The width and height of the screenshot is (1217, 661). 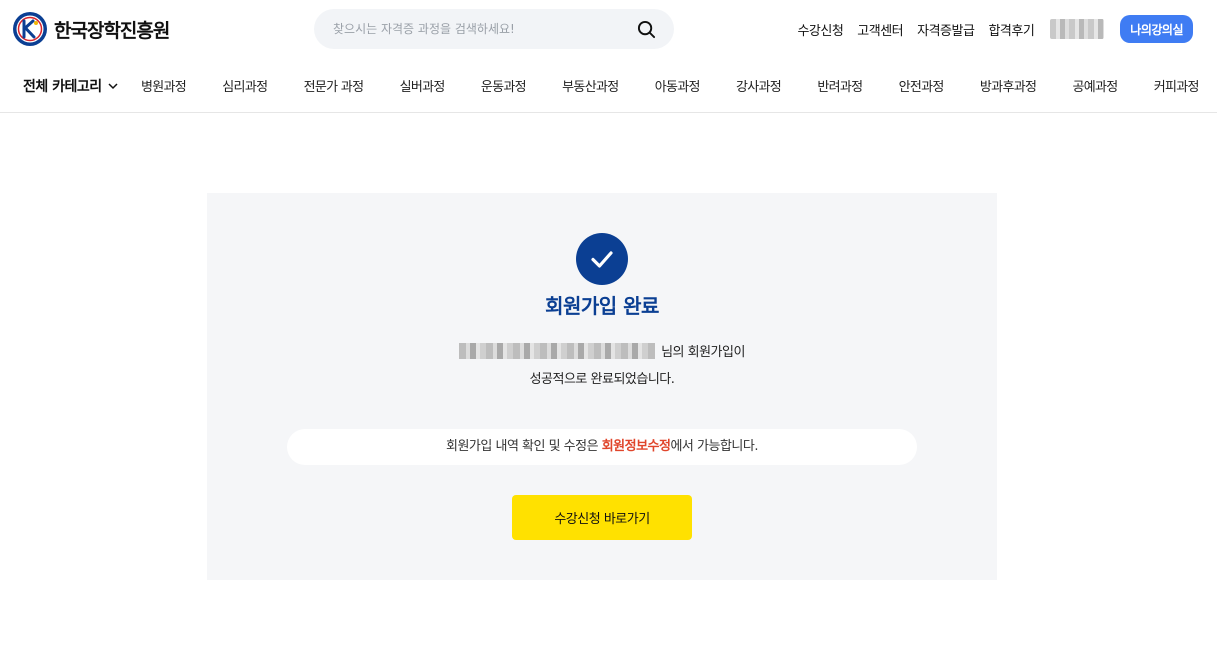 What do you see at coordinates (1156, 29) in the screenshot?
I see `my-lecture-button: 나의강의실` at bounding box center [1156, 29].